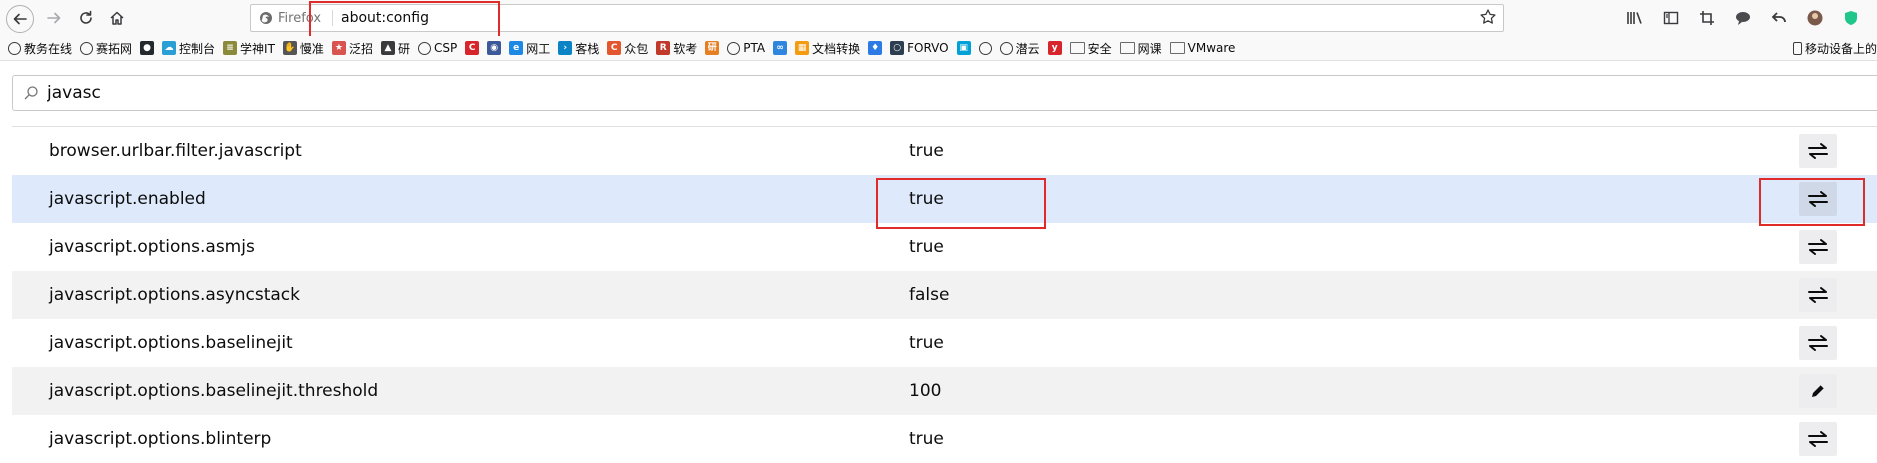 This screenshot has height=463, width=1877. I want to click on mobile-bookmarks: 移动设备上的, so click(1832, 48).